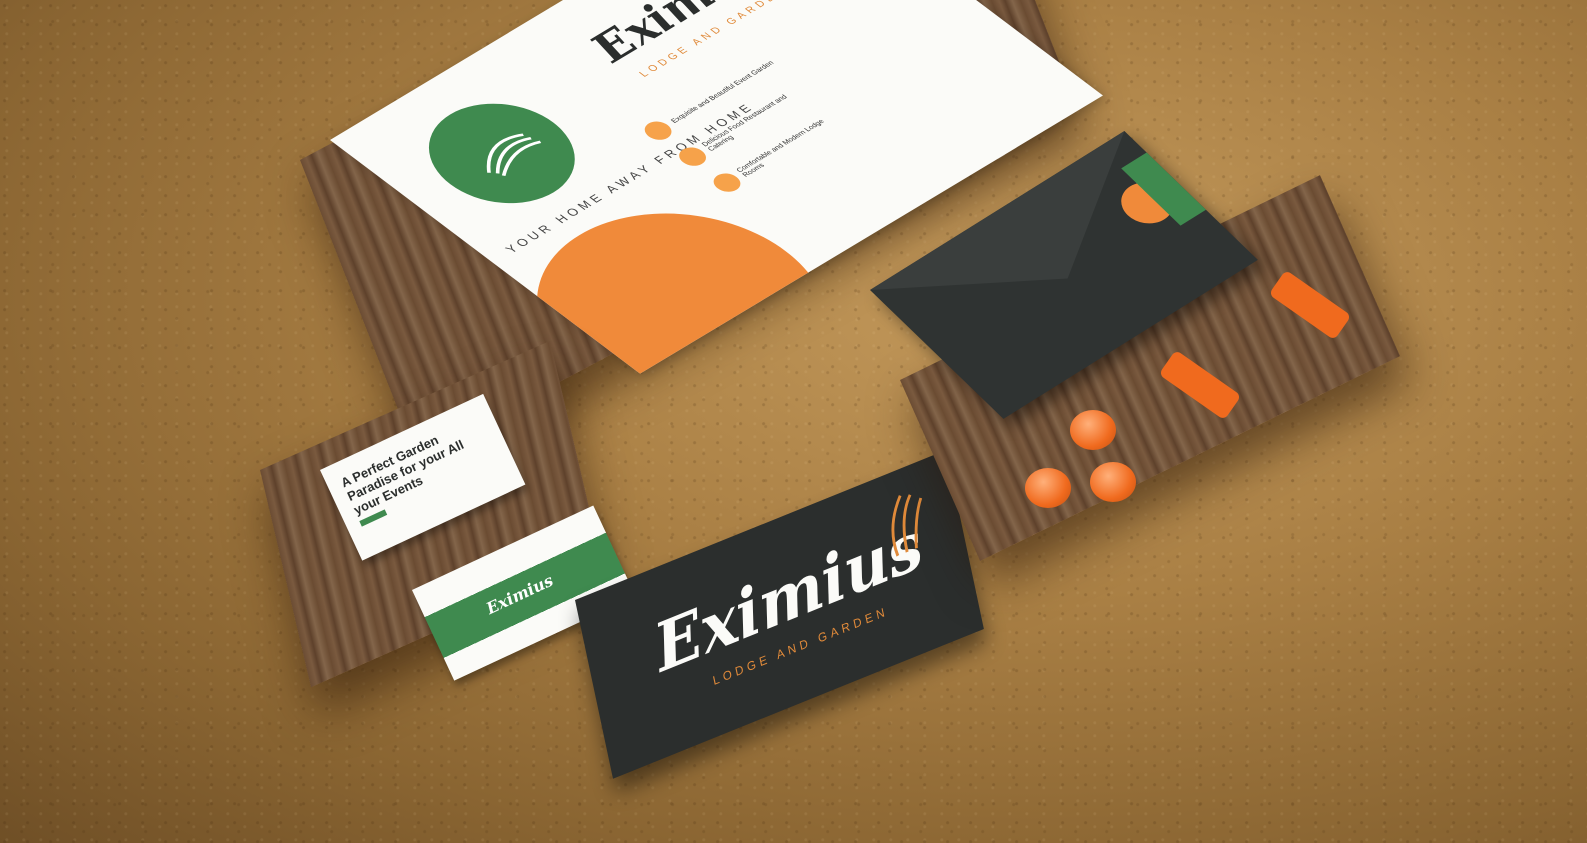 This screenshot has height=843, width=1587. What do you see at coordinates (658, 130) in the screenshot?
I see `garden-icon` at bounding box center [658, 130].